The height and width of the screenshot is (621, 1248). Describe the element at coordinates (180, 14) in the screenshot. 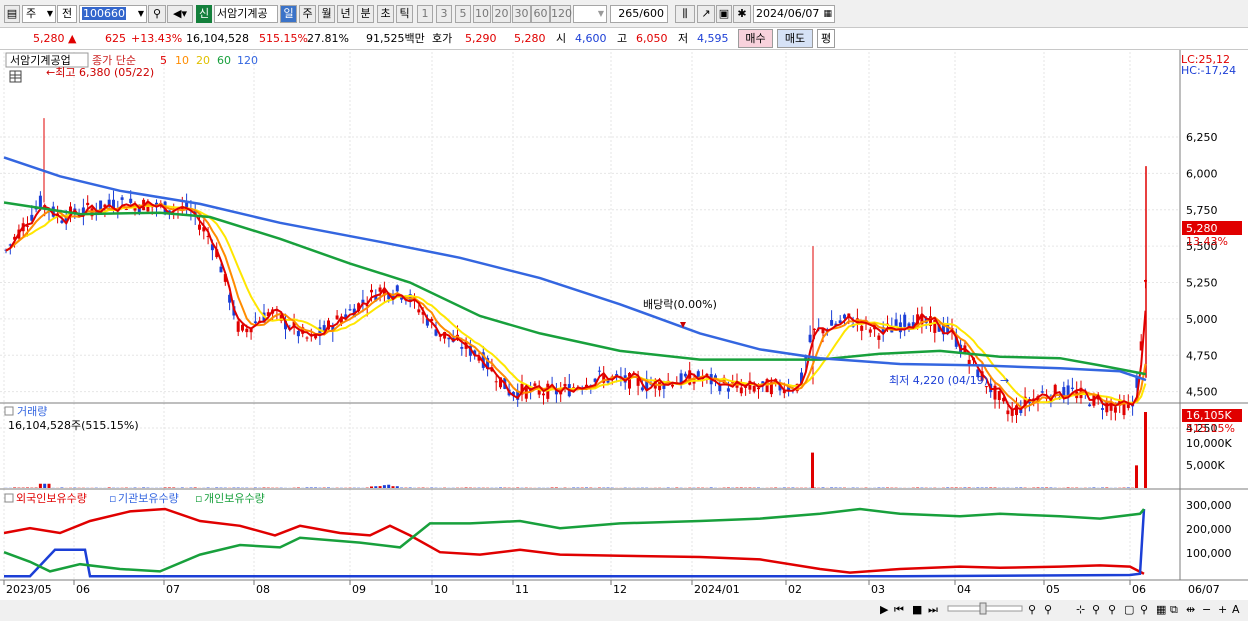

I see `speaker-icon: ◀▾` at that location.